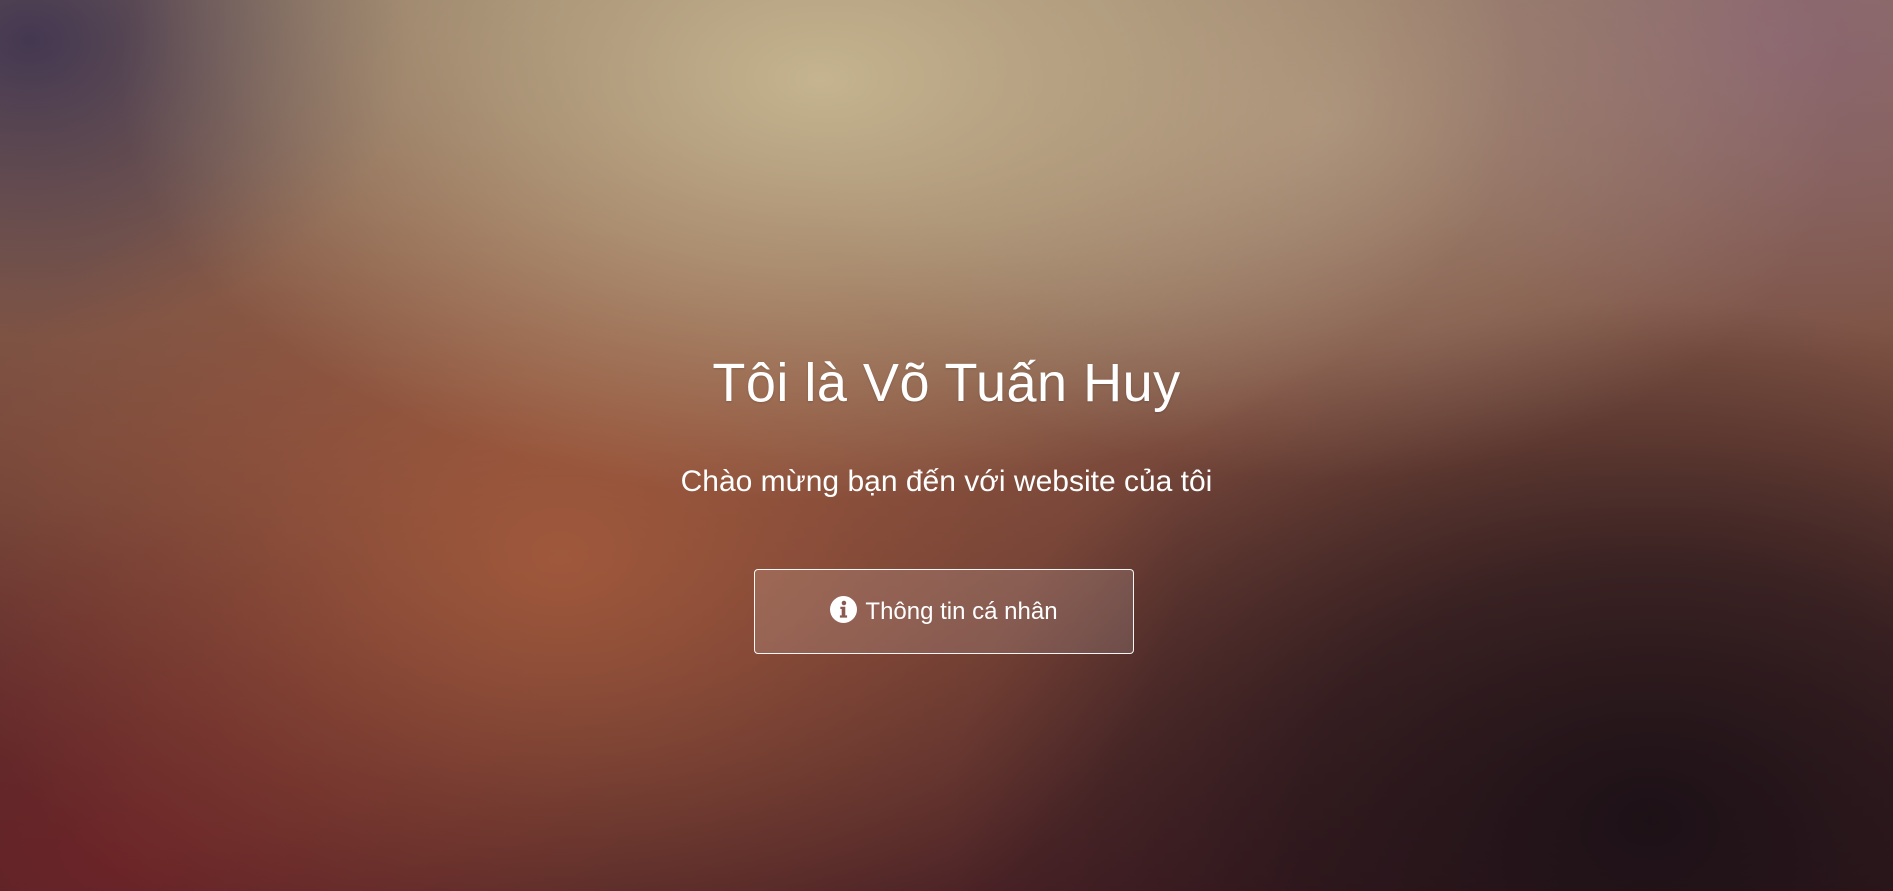 The height and width of the screenshot is (891, 1893). I want to click on personal-info-button: Thông tin cá nhân, so click(944, 611).